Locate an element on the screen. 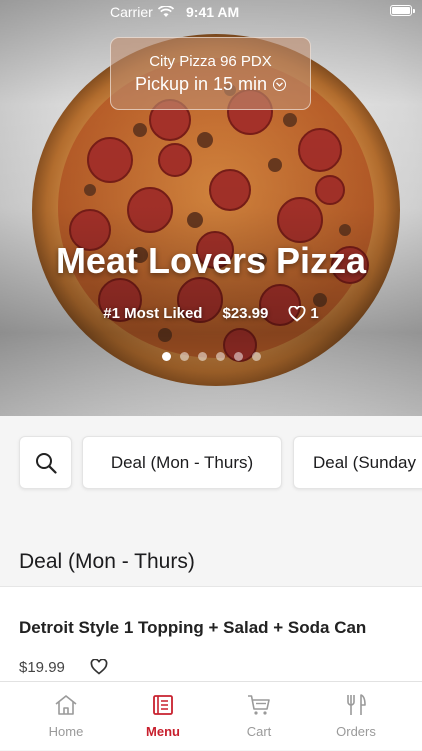  carousel-indicator is located at coordinates (211, 356).